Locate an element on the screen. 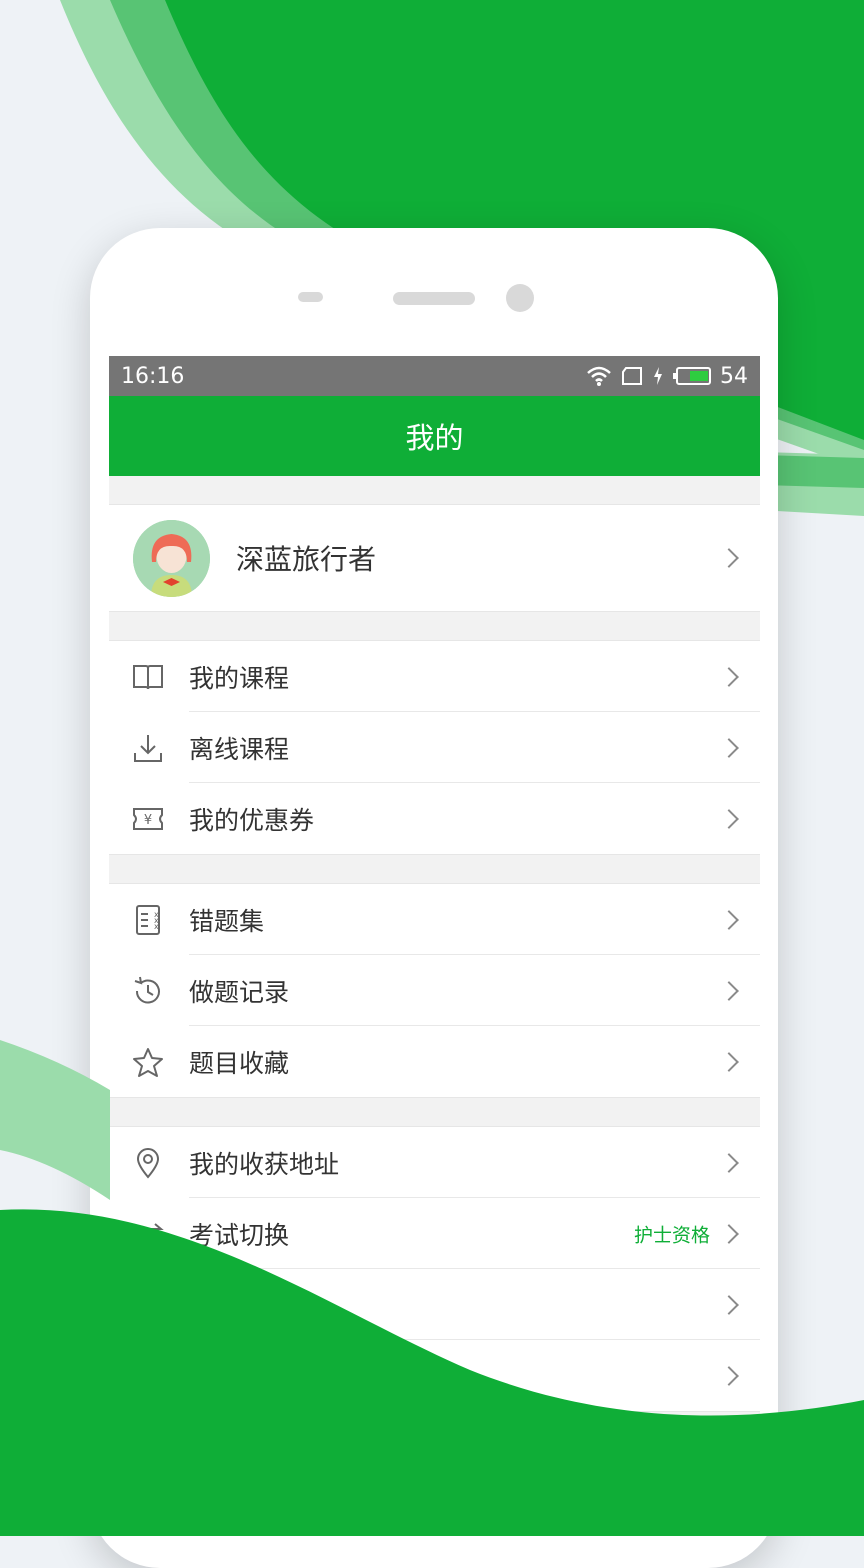  menu-item-customer-service: 客服 is located at coordinates (434, 1304).